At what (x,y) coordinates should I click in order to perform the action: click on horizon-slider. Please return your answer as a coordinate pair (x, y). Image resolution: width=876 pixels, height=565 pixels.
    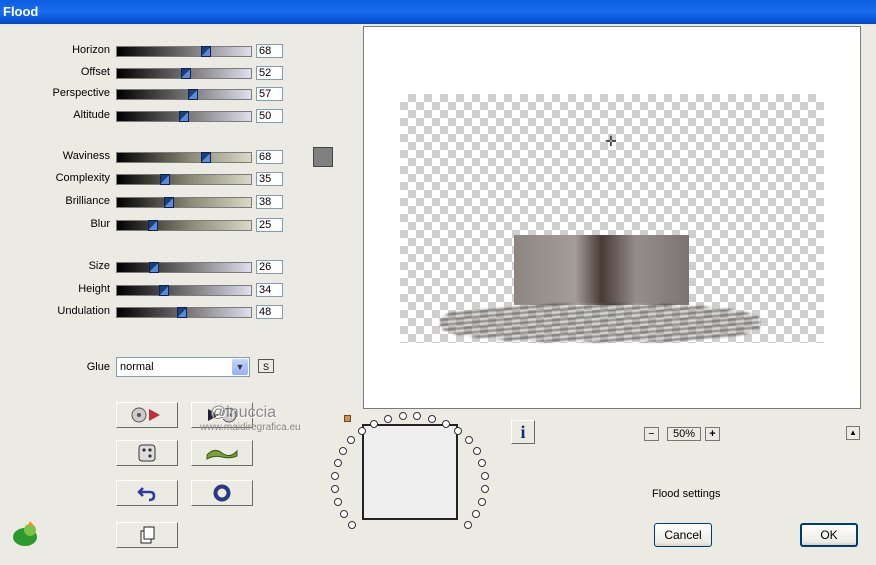
    Looking at the image, I should click on (184, 51).